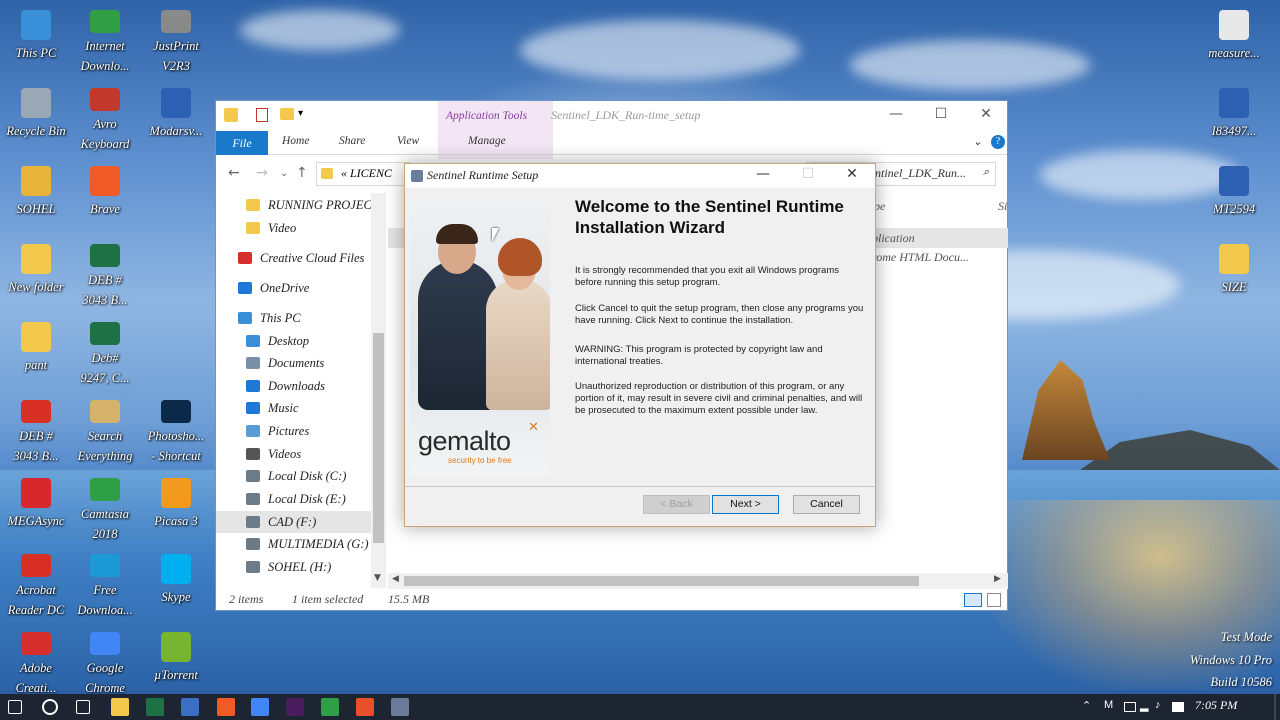 Image resolution: width=1280 pixels, height=720 pixels. I want to click on desktop-icon-item: Search Everything, so click(105, 430).